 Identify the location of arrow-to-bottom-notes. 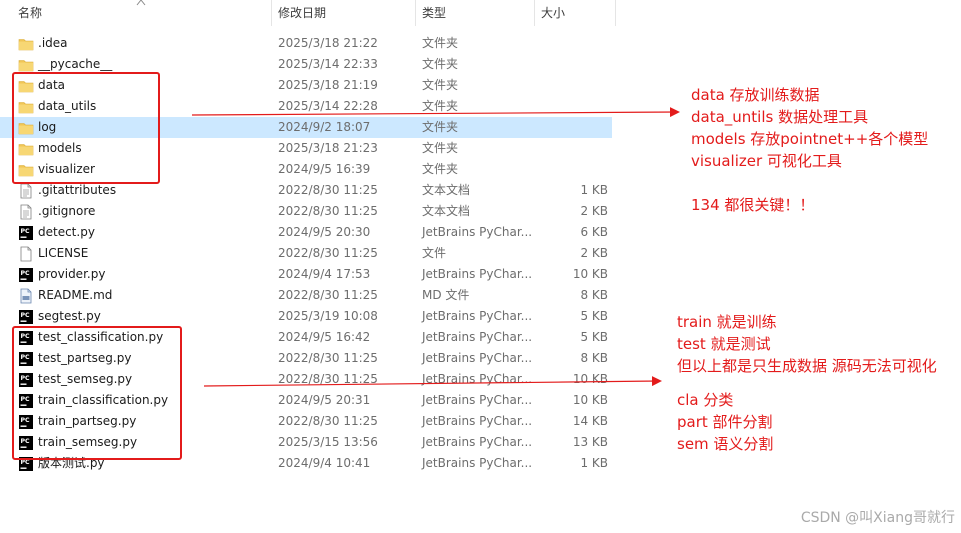
(432, 381).